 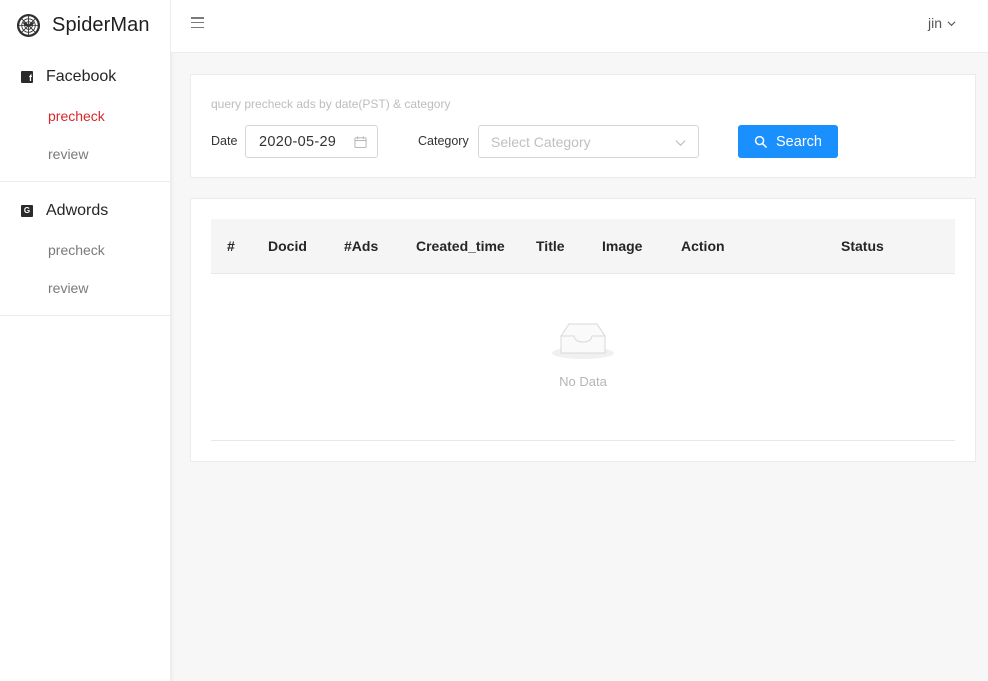 I want to click on spider-logo-icon, so click(x=28, y=25).